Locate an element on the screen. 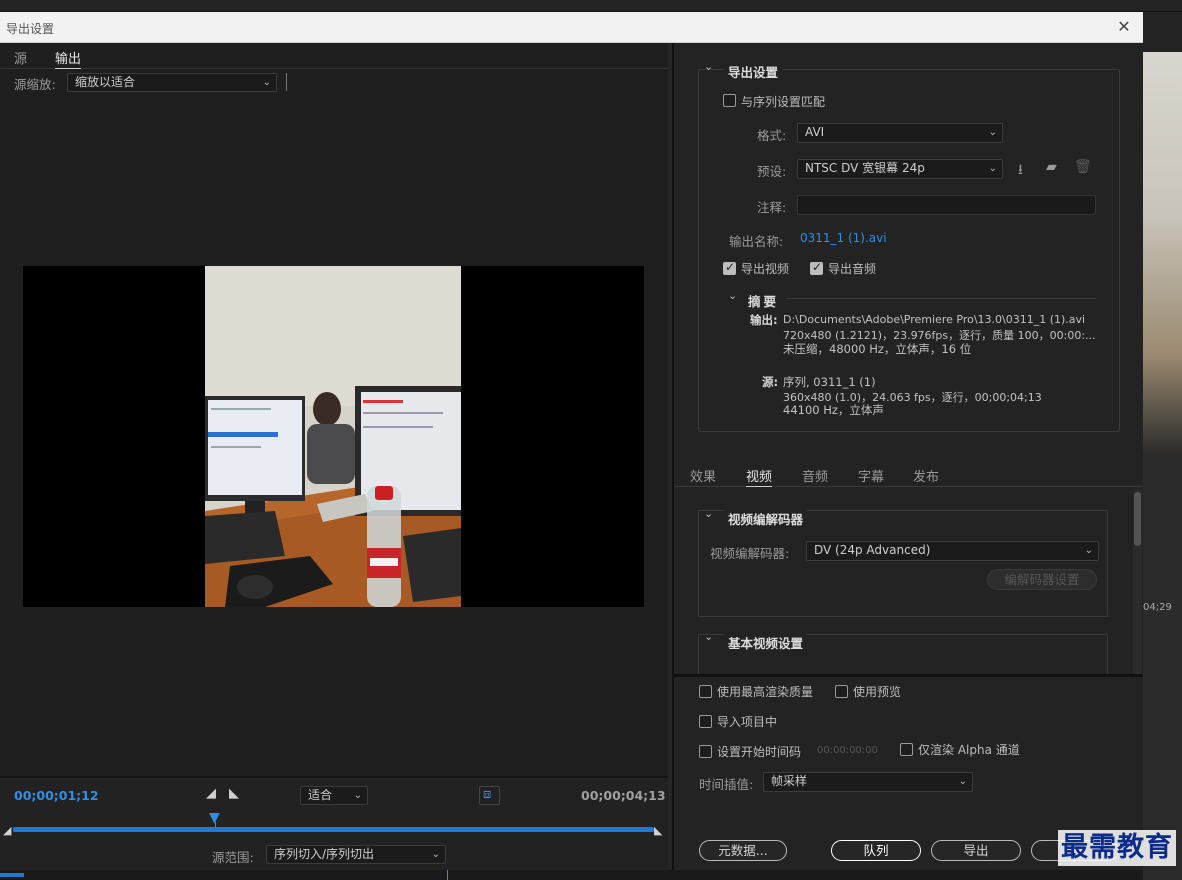 The width and height of the screenshot is (1182, 880). output-name-link: 0311_1 (1).avi is located at coordinates (843, 238).